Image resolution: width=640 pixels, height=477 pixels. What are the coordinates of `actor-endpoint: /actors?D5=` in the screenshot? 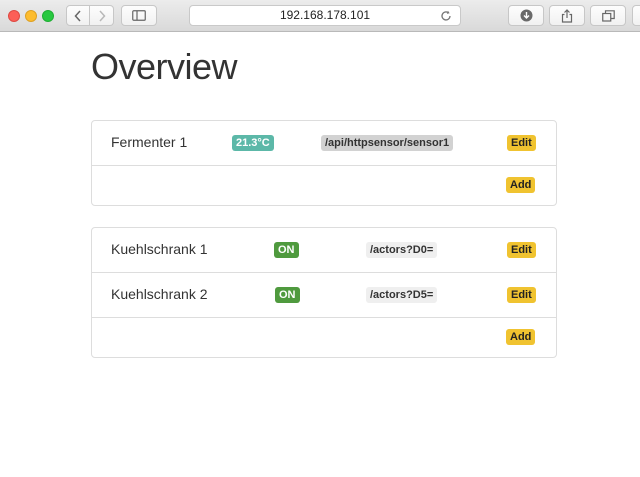 It's located at (402, 295).